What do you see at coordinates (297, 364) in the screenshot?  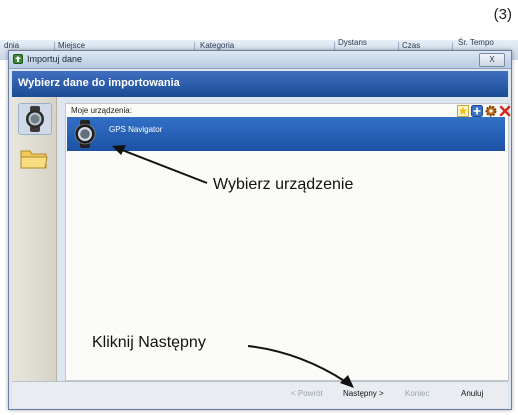 I see `arrow-to-next-button` at bounding box center [297, 364].